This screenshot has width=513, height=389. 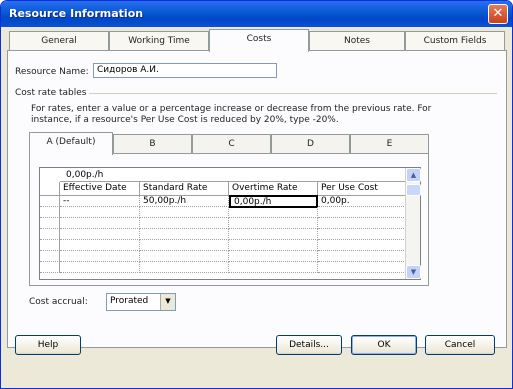 I want to click on resource-name-label: Resource Name:, so click(x=52, y=72).